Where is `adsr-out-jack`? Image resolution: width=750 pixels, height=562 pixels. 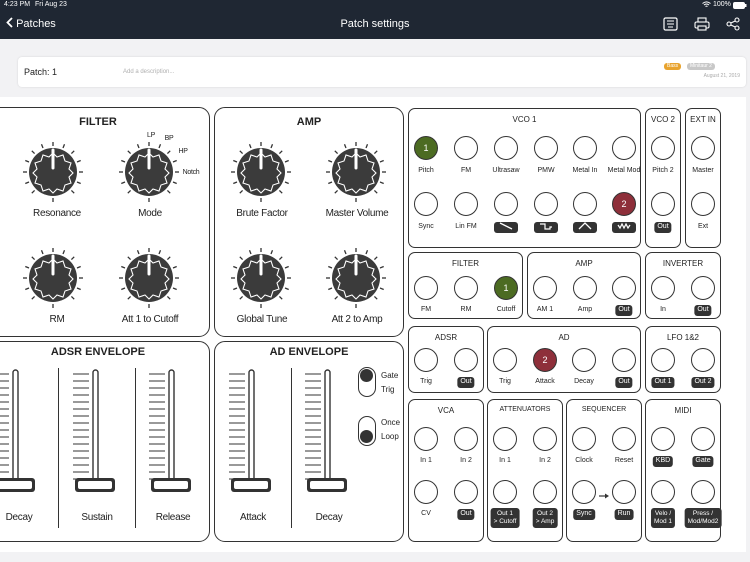
adsr-out-jack is located at coordinates (466, 360).